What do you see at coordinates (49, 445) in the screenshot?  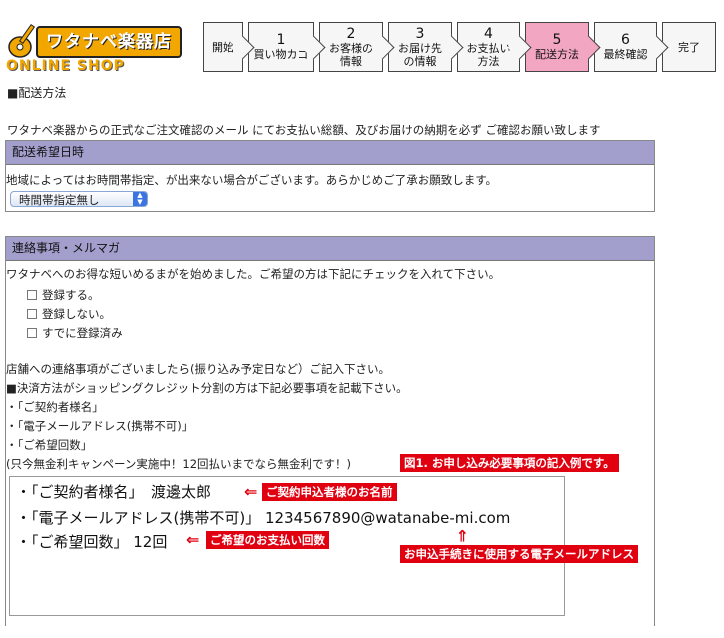 I see `contact-line: ・「ご希望回数」` at bounding box center [49, 445].